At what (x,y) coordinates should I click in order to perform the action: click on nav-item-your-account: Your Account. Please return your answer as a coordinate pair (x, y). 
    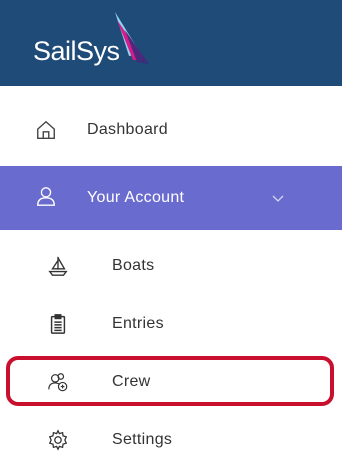
    Looking at the image, I should click on (171, 198).